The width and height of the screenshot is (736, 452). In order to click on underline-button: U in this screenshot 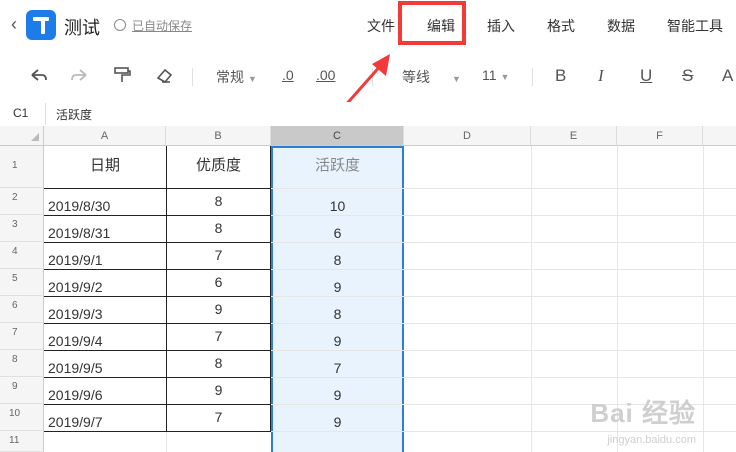, I will do `click(646, 76)`.